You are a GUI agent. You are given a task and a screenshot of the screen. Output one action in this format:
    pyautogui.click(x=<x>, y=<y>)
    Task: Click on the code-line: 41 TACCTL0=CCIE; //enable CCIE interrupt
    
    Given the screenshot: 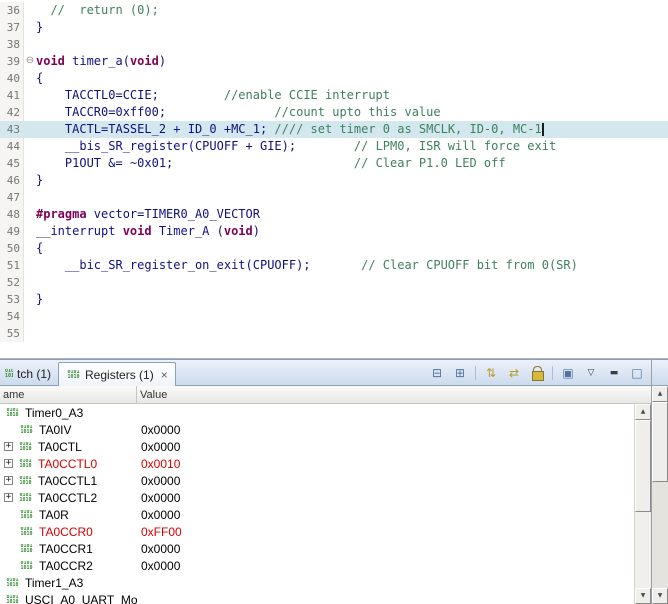 What is the action you would take?
    pyautogui.click(x=334, y=95)
    